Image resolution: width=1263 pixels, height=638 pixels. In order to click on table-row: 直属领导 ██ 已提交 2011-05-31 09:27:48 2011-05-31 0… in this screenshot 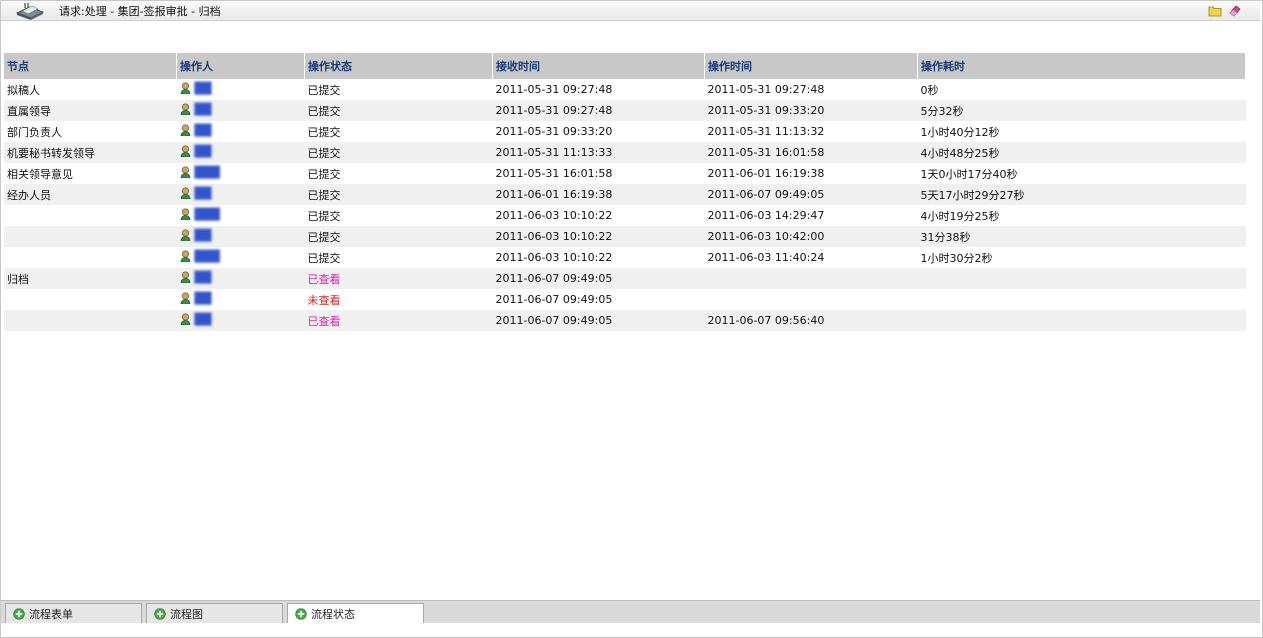, I will do `click(625, 110)`.